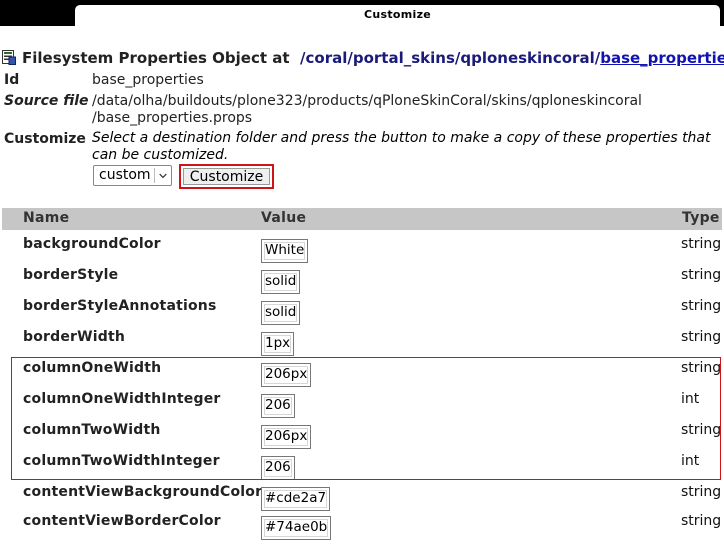 This screenshot has height=544, width=724. What do you see at coordinates (362, 344) in the screenshot?
I see `table-row: borderWidth 1px string` at bounding box center [362, 344].